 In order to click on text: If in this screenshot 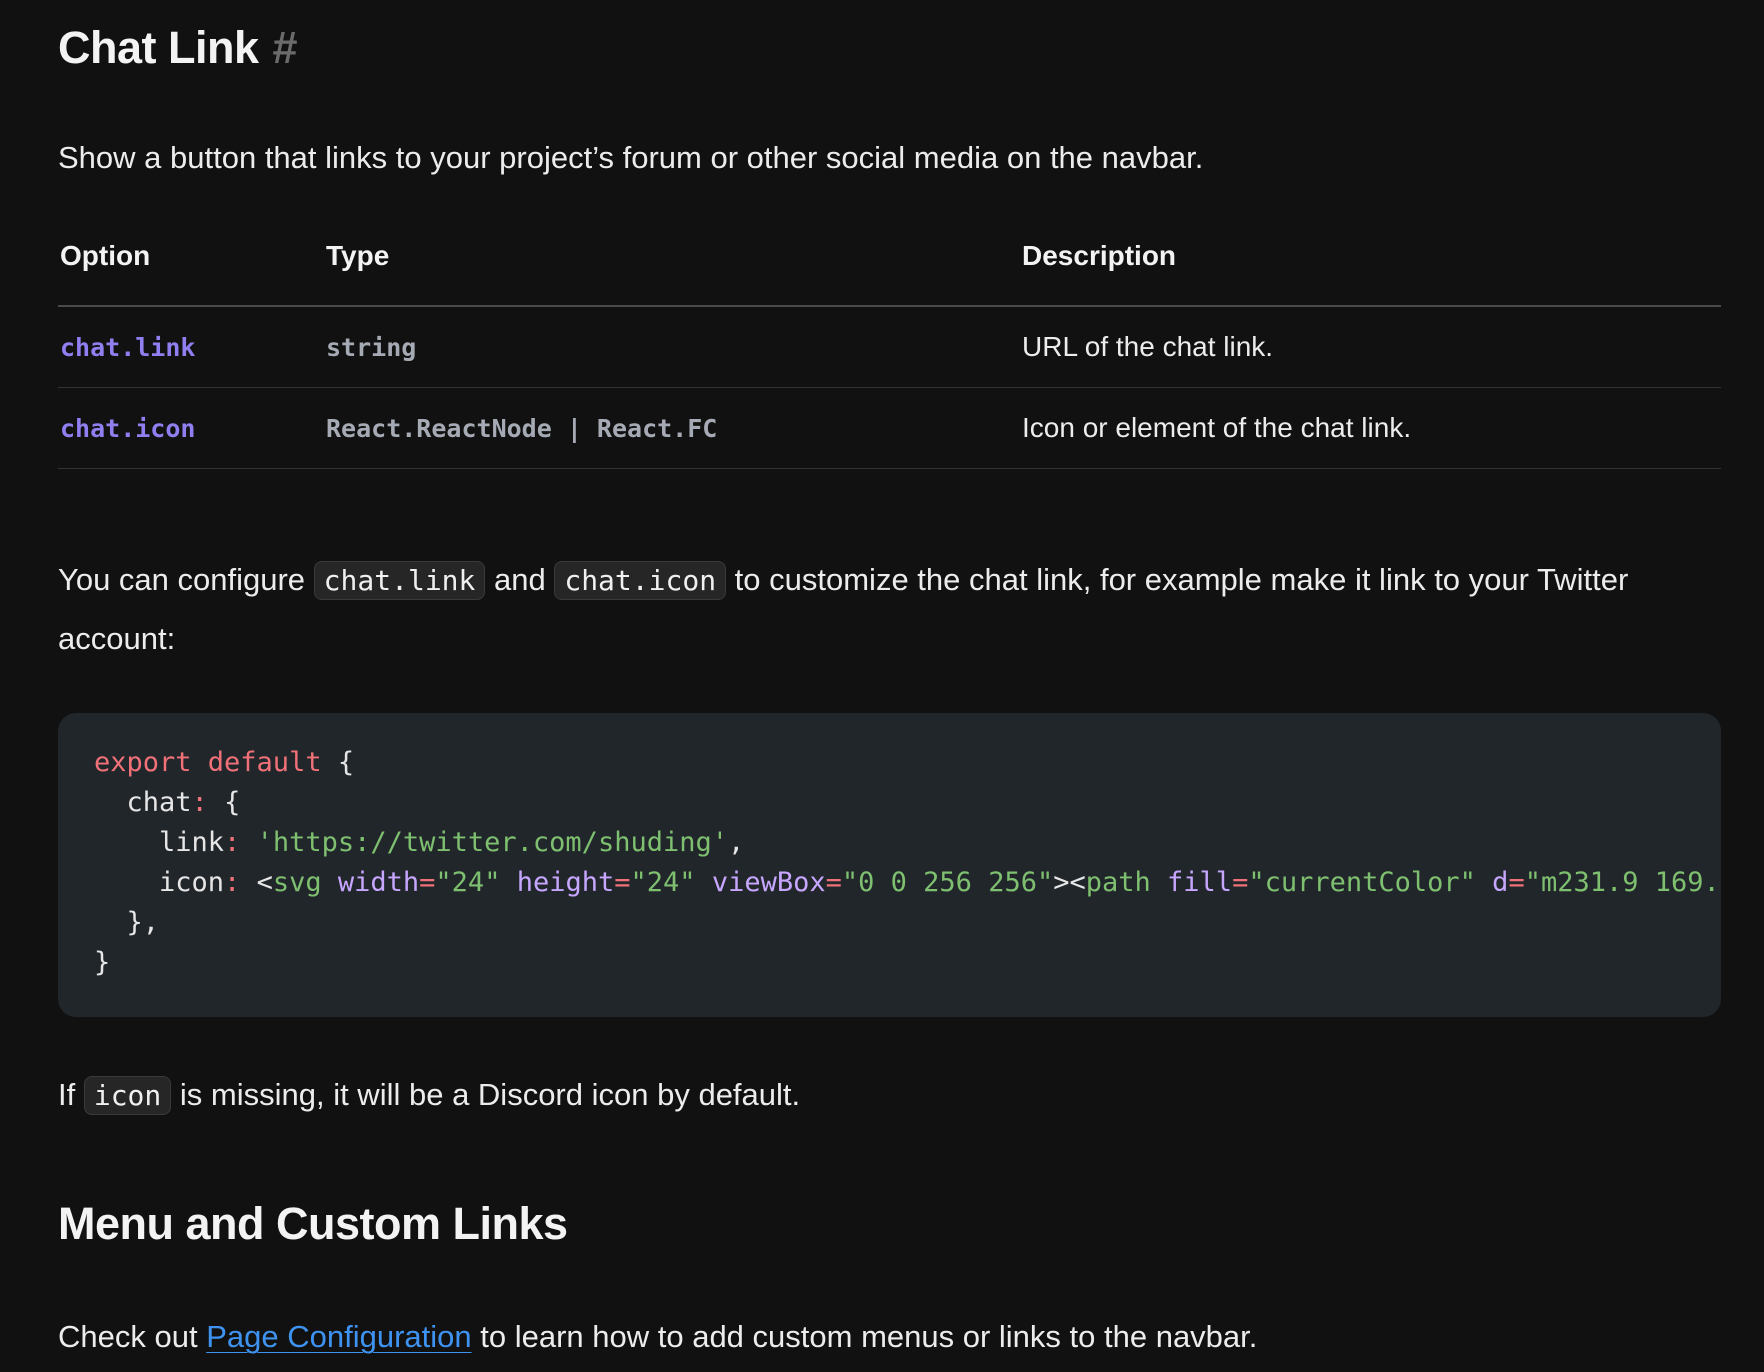, I will do `click(71, 1094)`.